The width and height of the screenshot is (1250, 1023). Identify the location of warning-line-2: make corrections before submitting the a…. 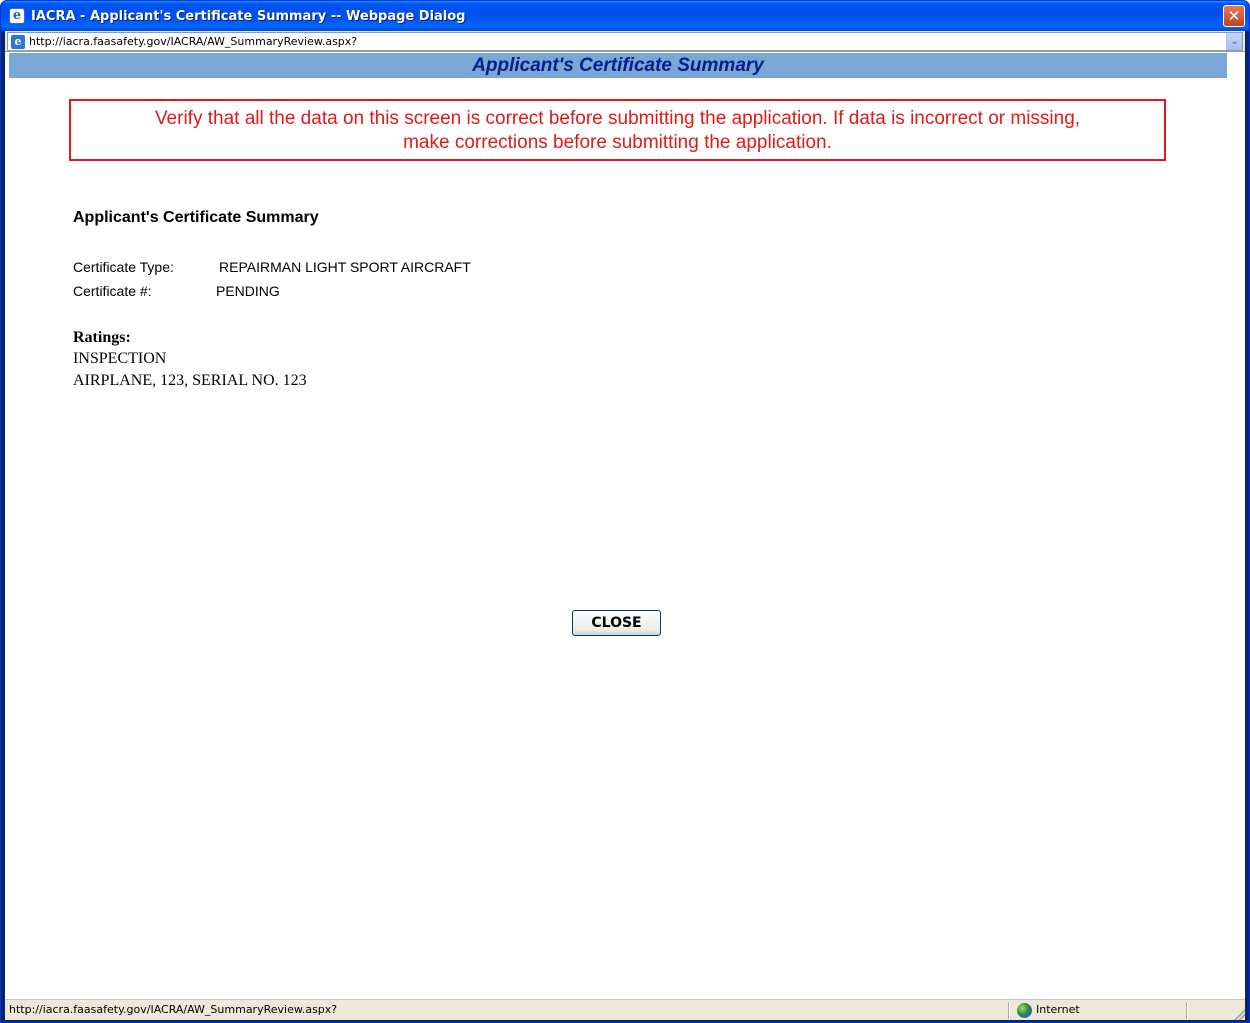
(617, 142).